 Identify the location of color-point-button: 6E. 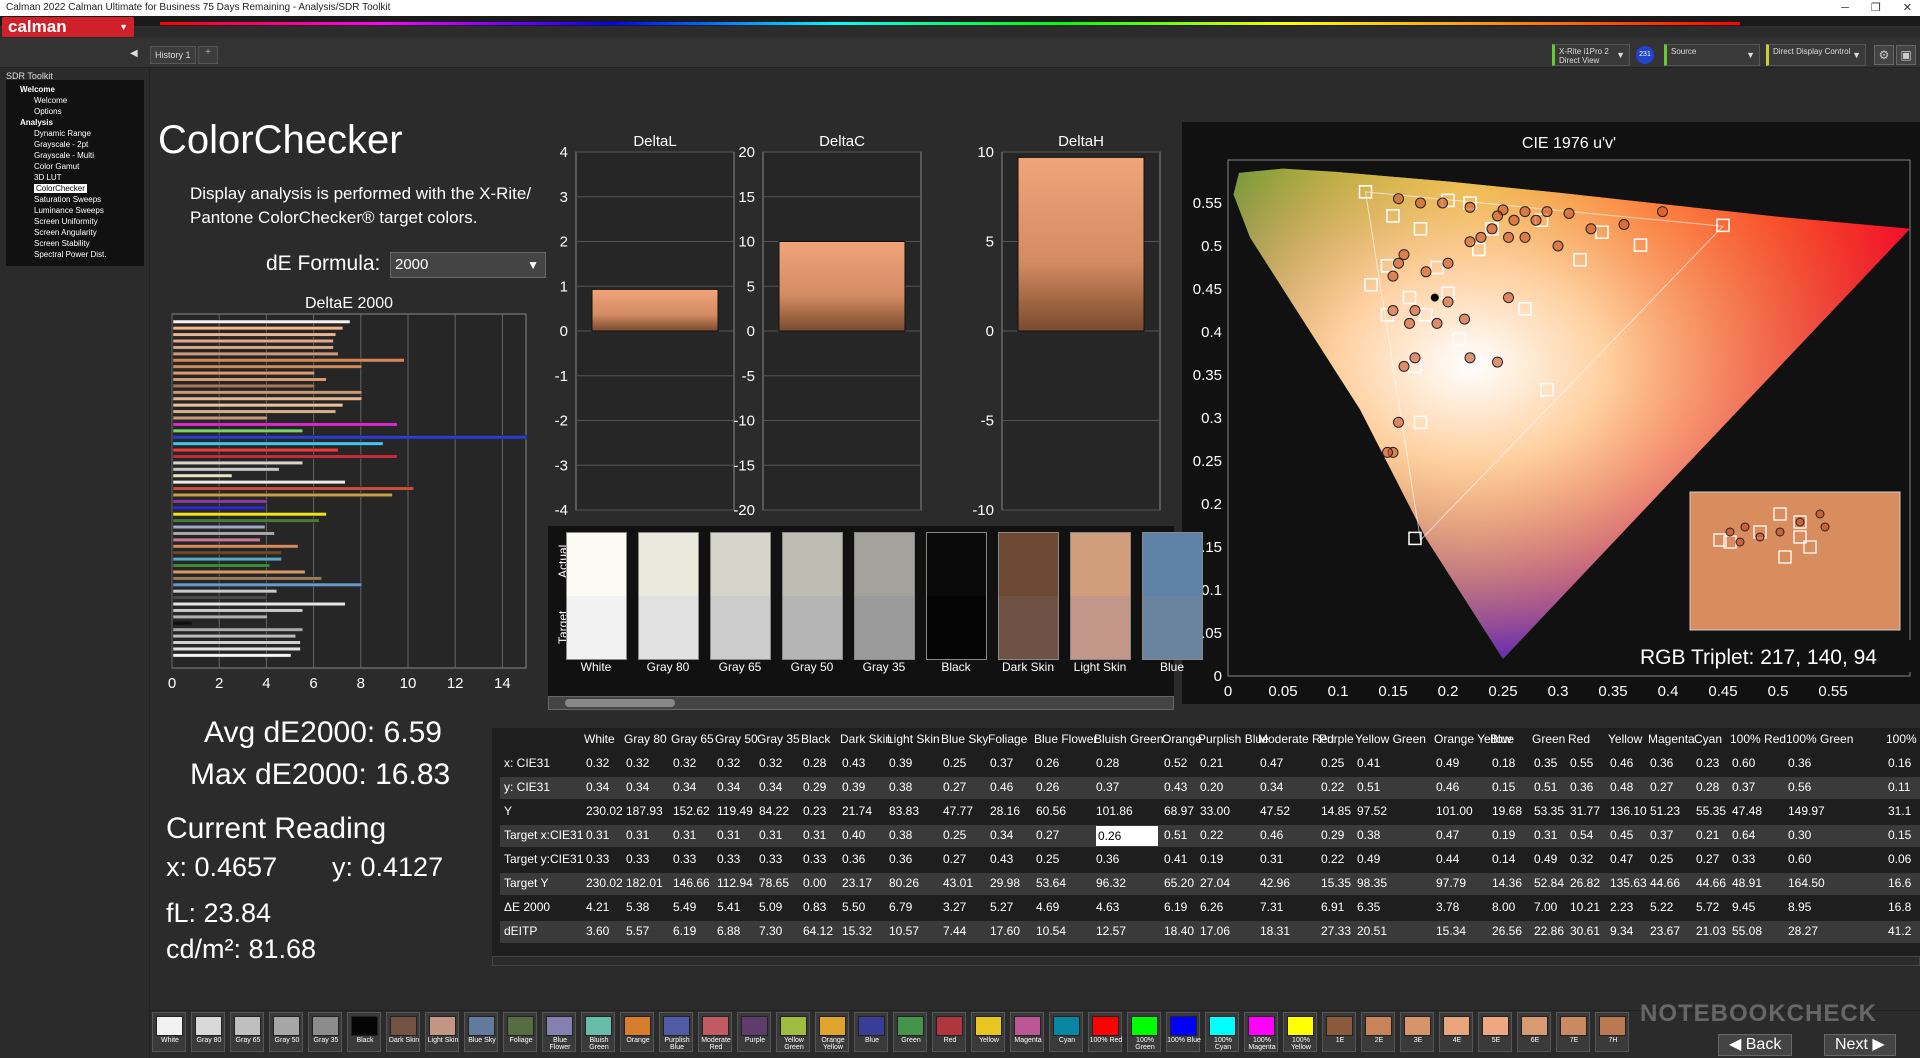
(1534, 1032).